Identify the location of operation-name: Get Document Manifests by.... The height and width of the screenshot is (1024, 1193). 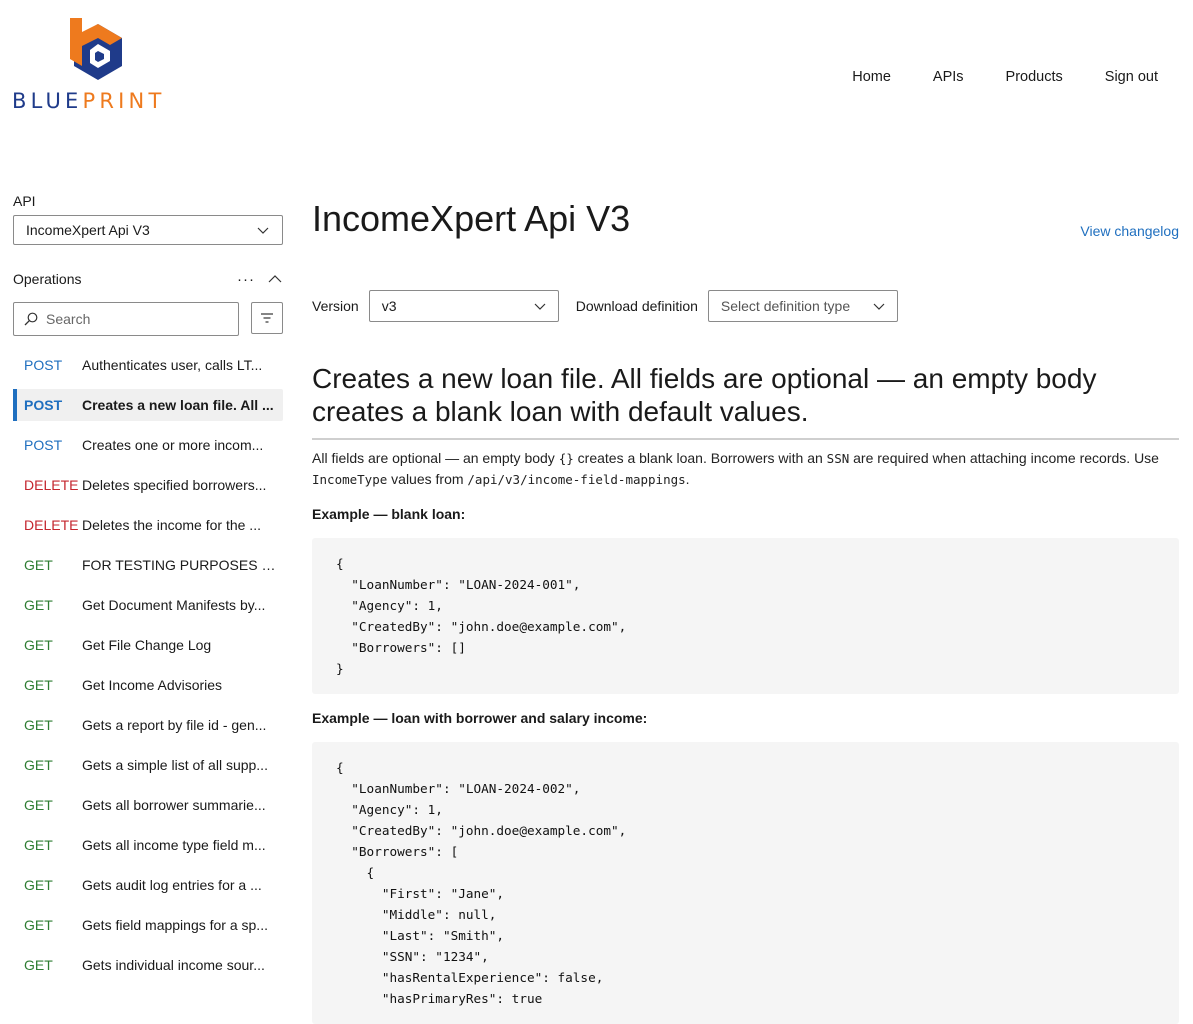
(174, 605).